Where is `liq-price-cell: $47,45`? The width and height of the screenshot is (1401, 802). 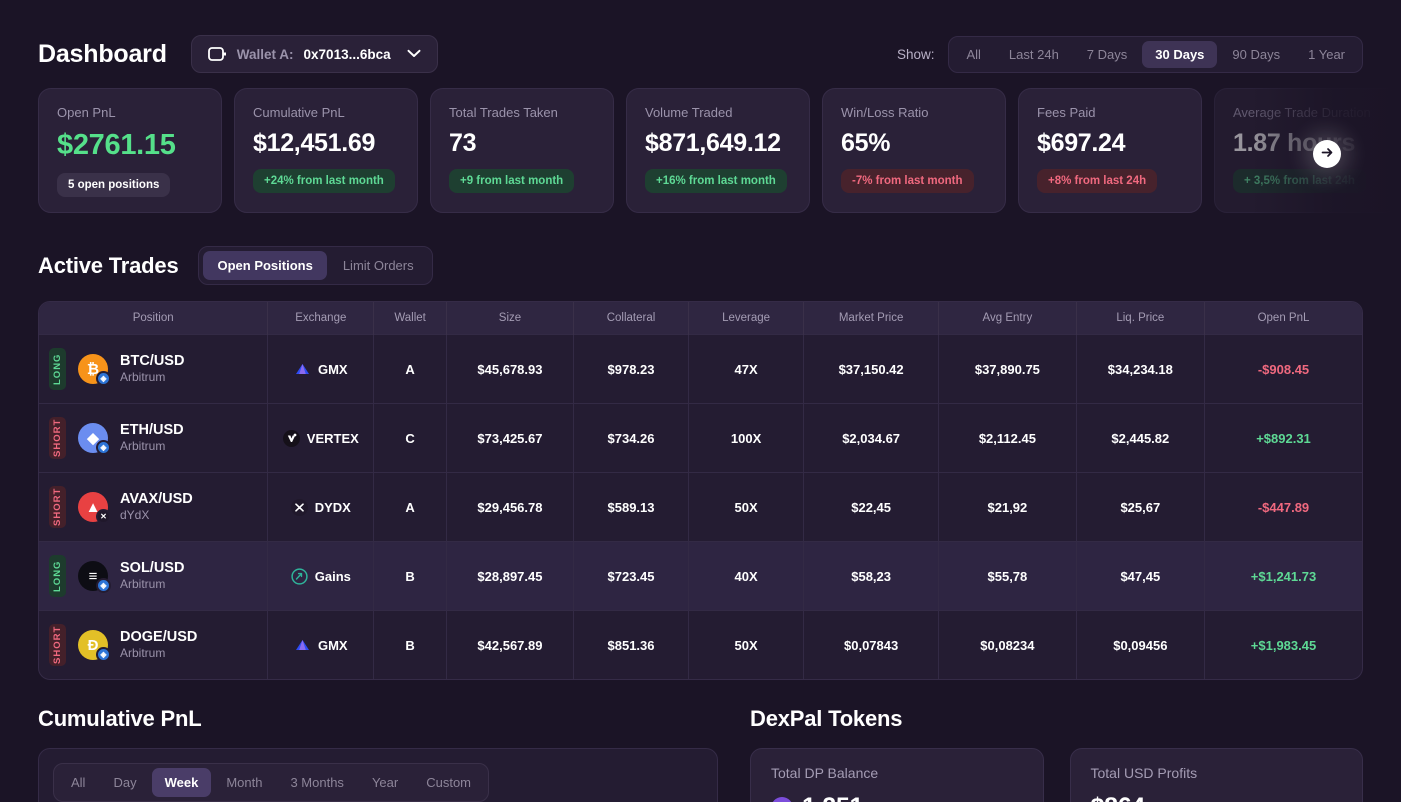 liq-price-cell: $47,45 is located at coordinates (1141, 576).